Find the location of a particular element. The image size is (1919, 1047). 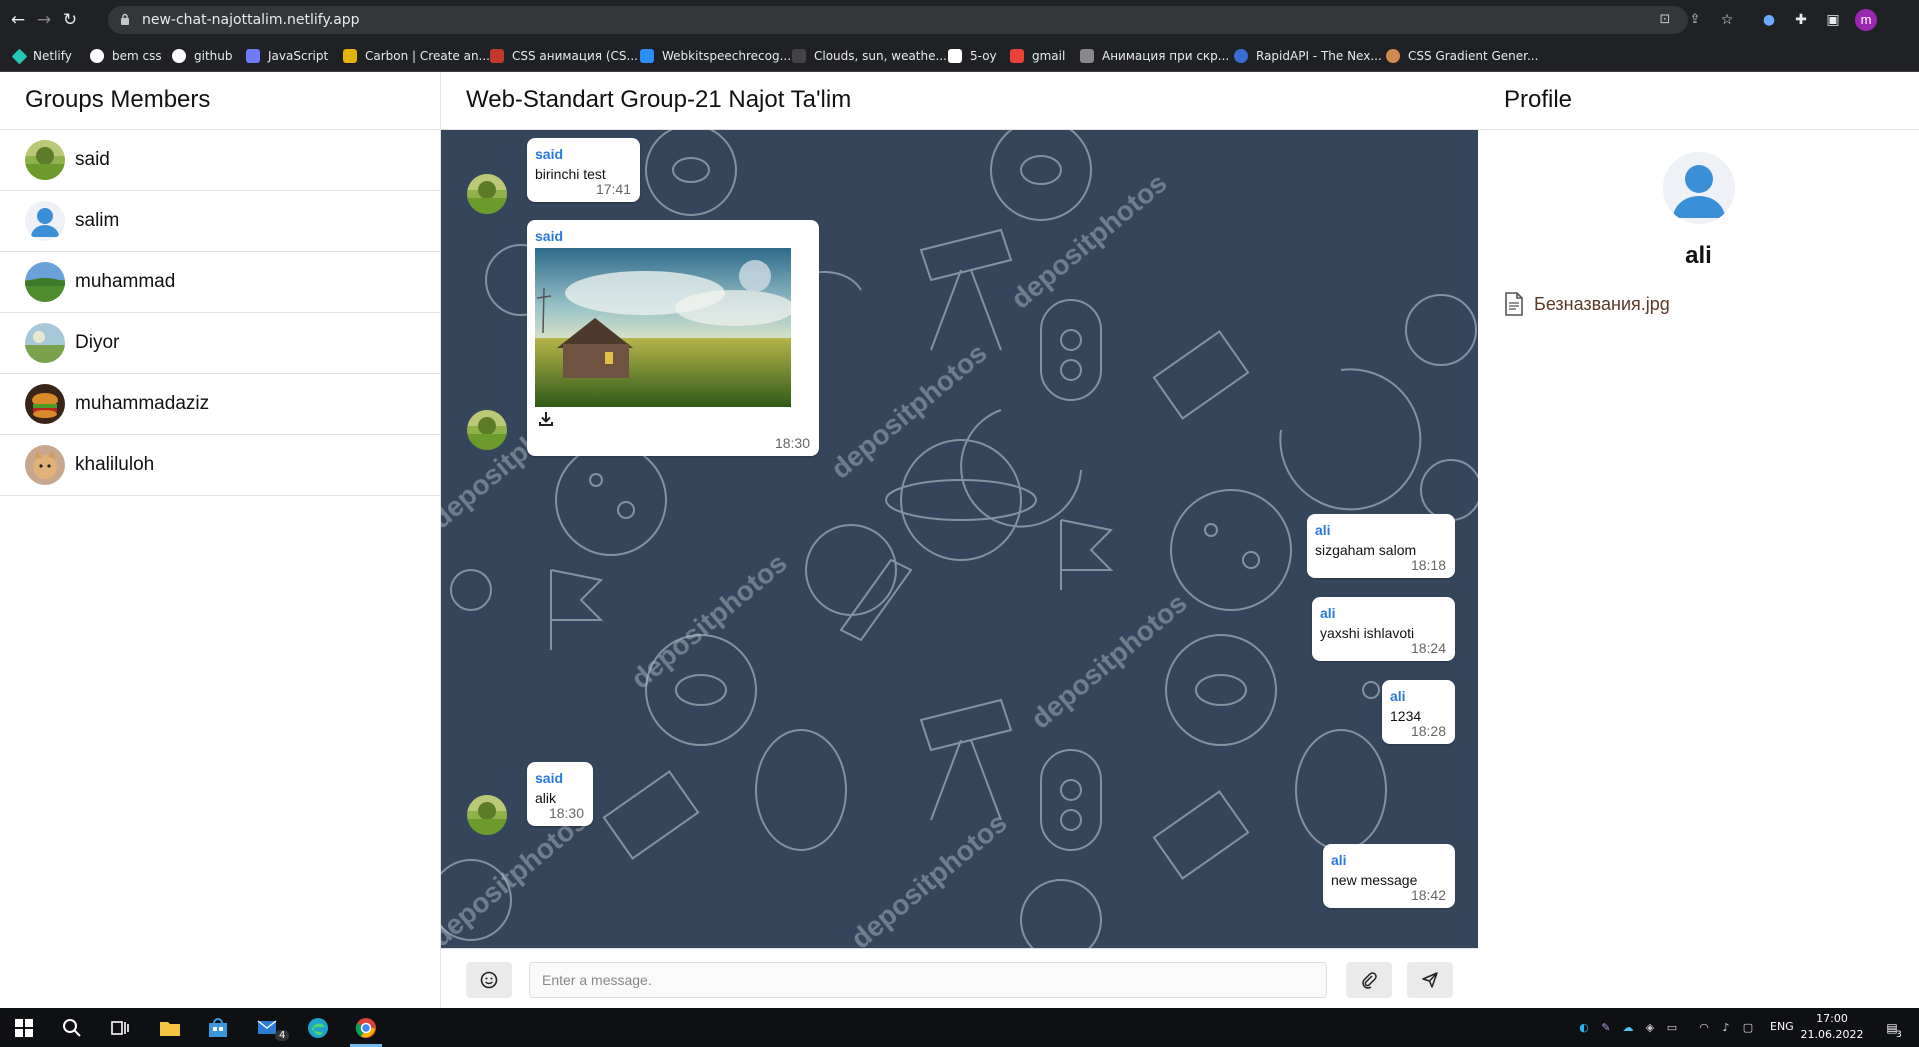

member-item-khaliluloh: khaliluloh is located at coordinates (220, 465).